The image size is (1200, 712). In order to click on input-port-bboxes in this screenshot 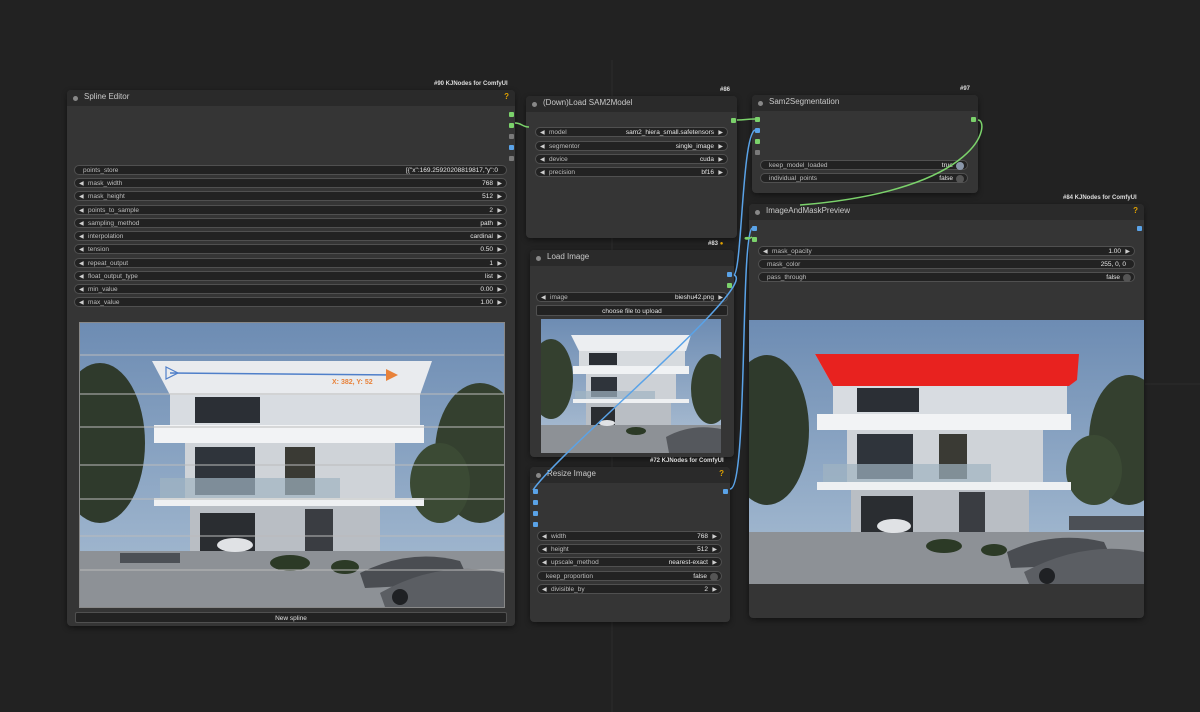, I will do `click(757, 152)`.